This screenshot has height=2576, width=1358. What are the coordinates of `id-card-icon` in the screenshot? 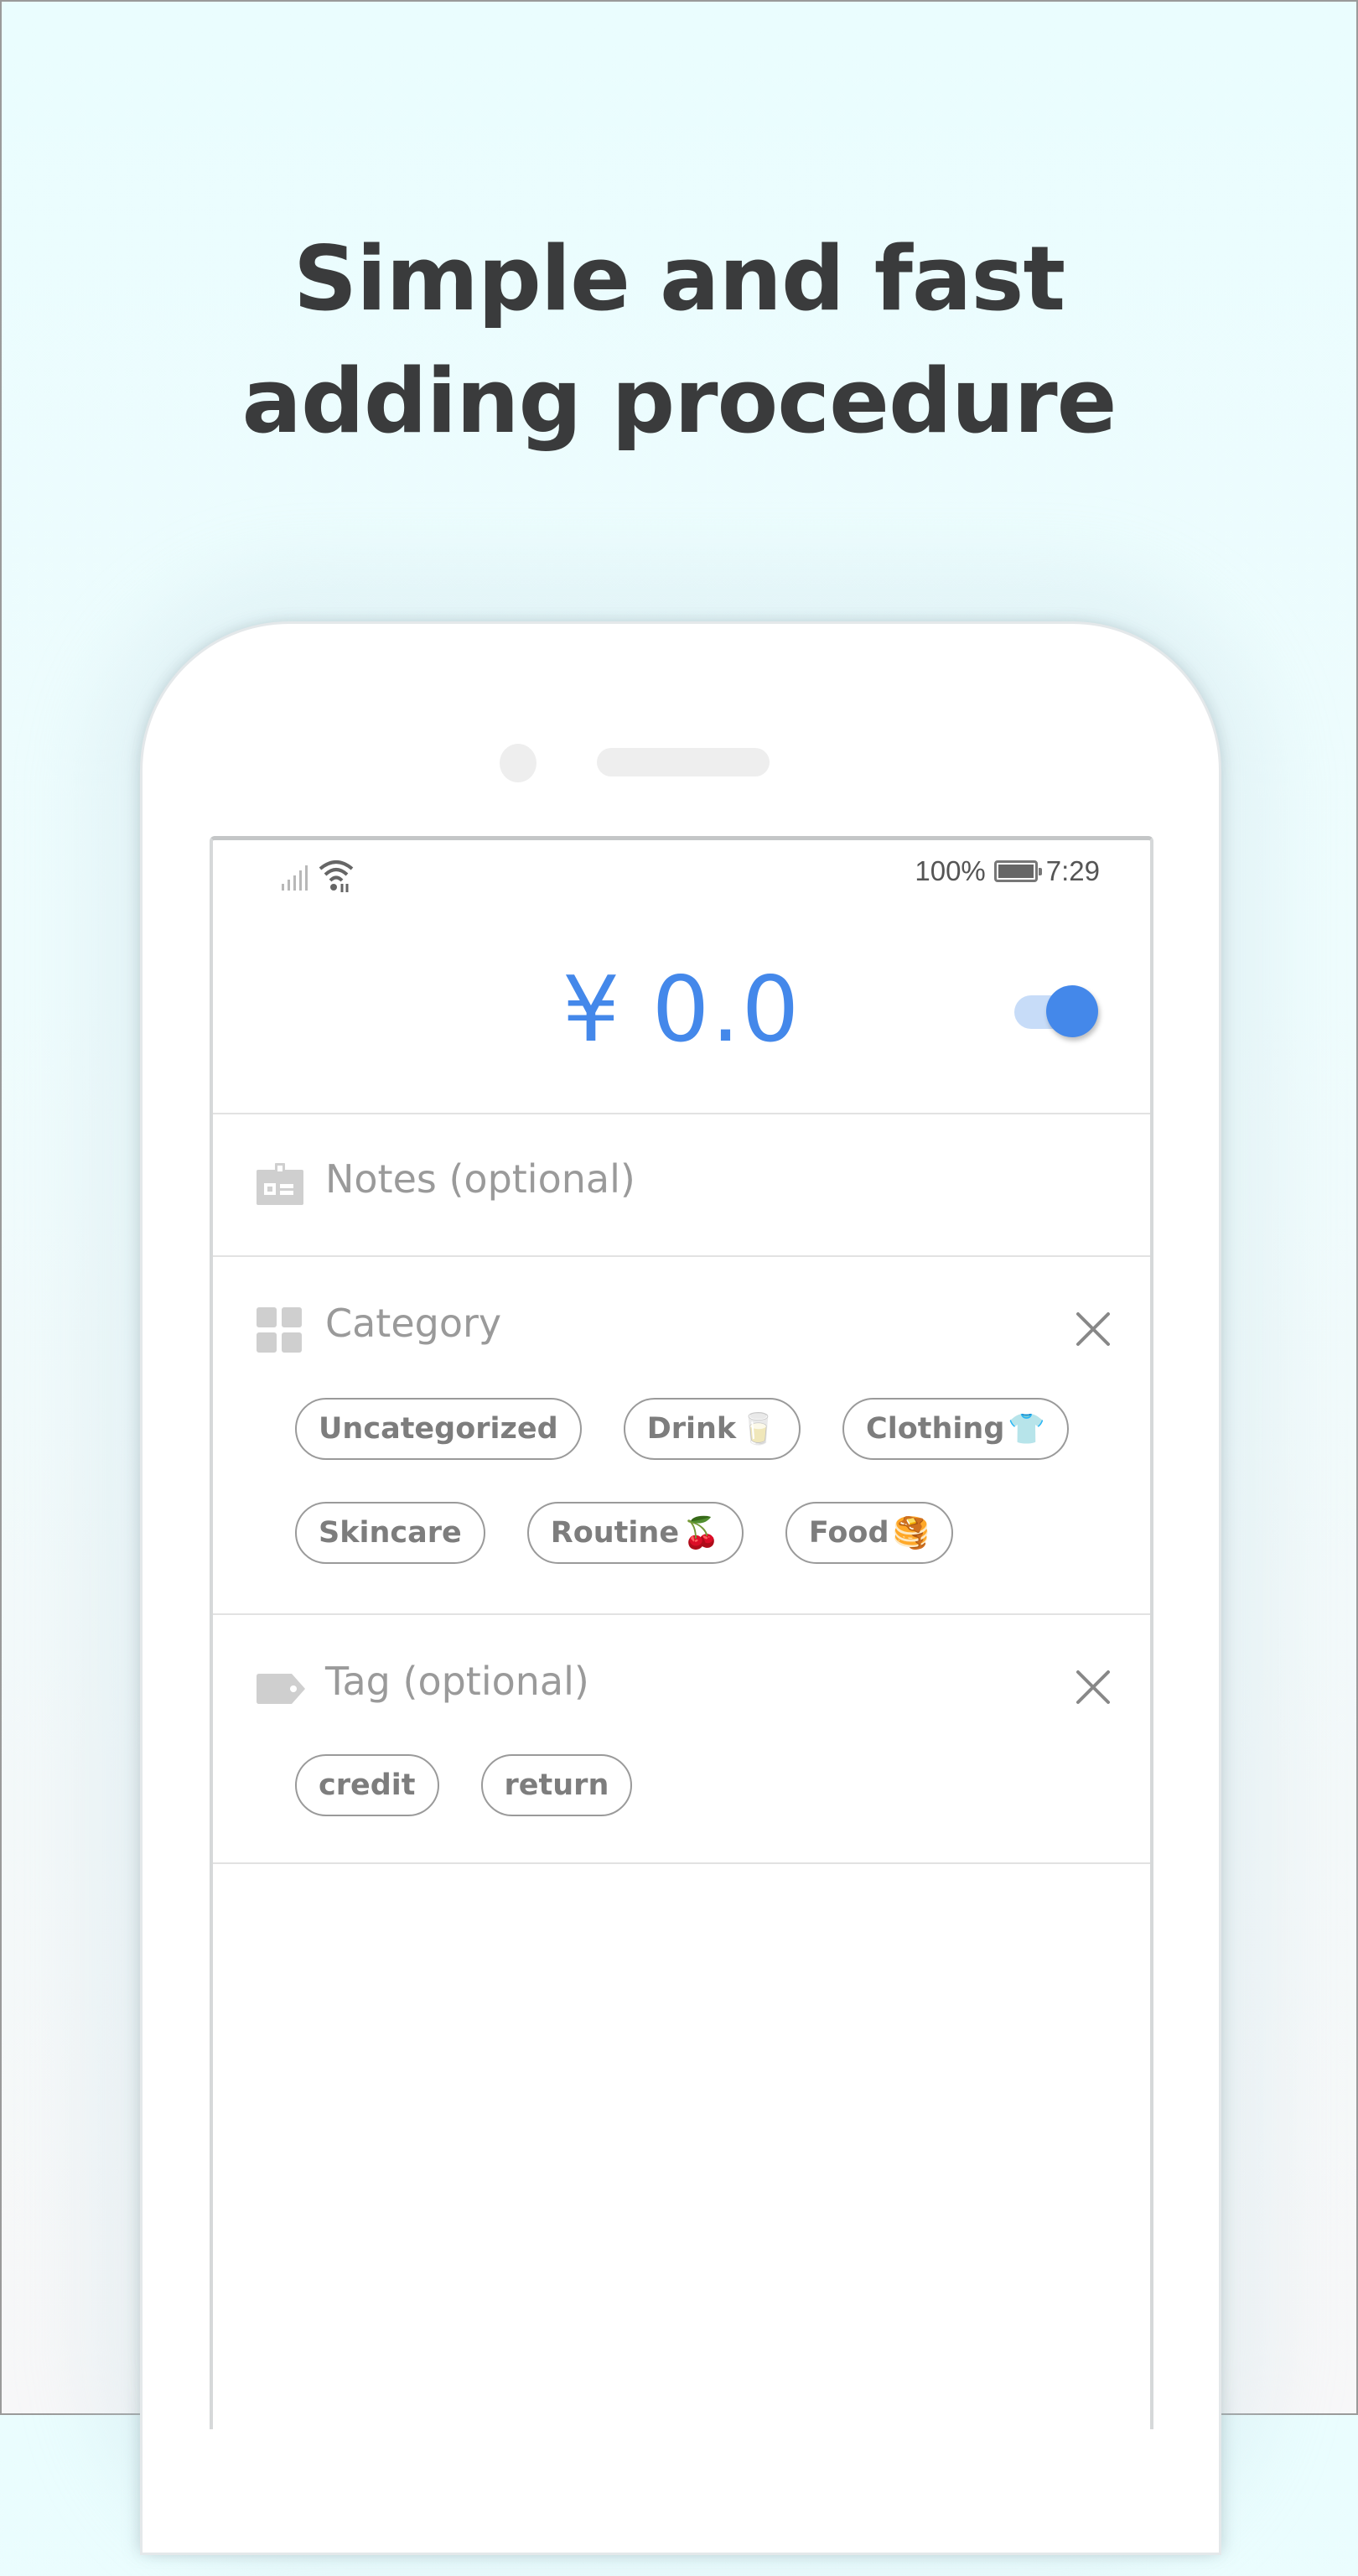 It's located at (280, 1185).